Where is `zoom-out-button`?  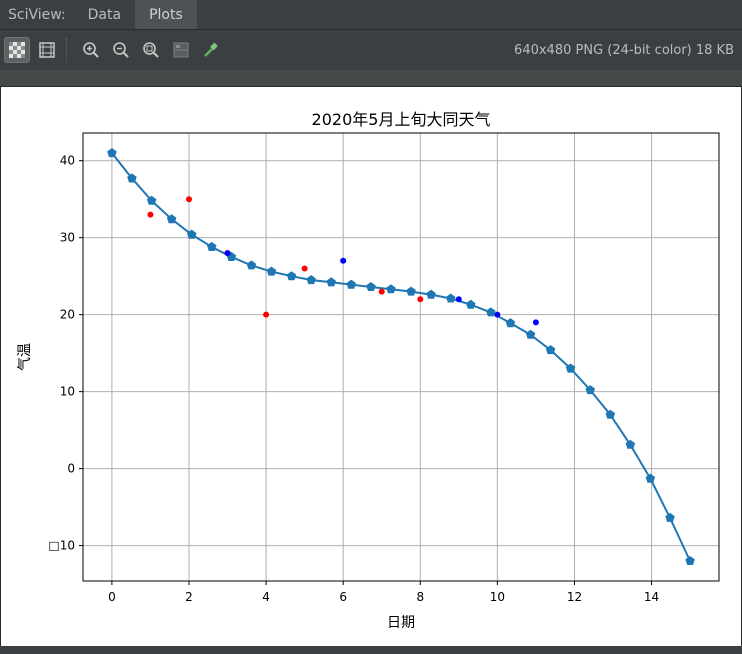 zoom-out-button is located at coordinates (121, 50).